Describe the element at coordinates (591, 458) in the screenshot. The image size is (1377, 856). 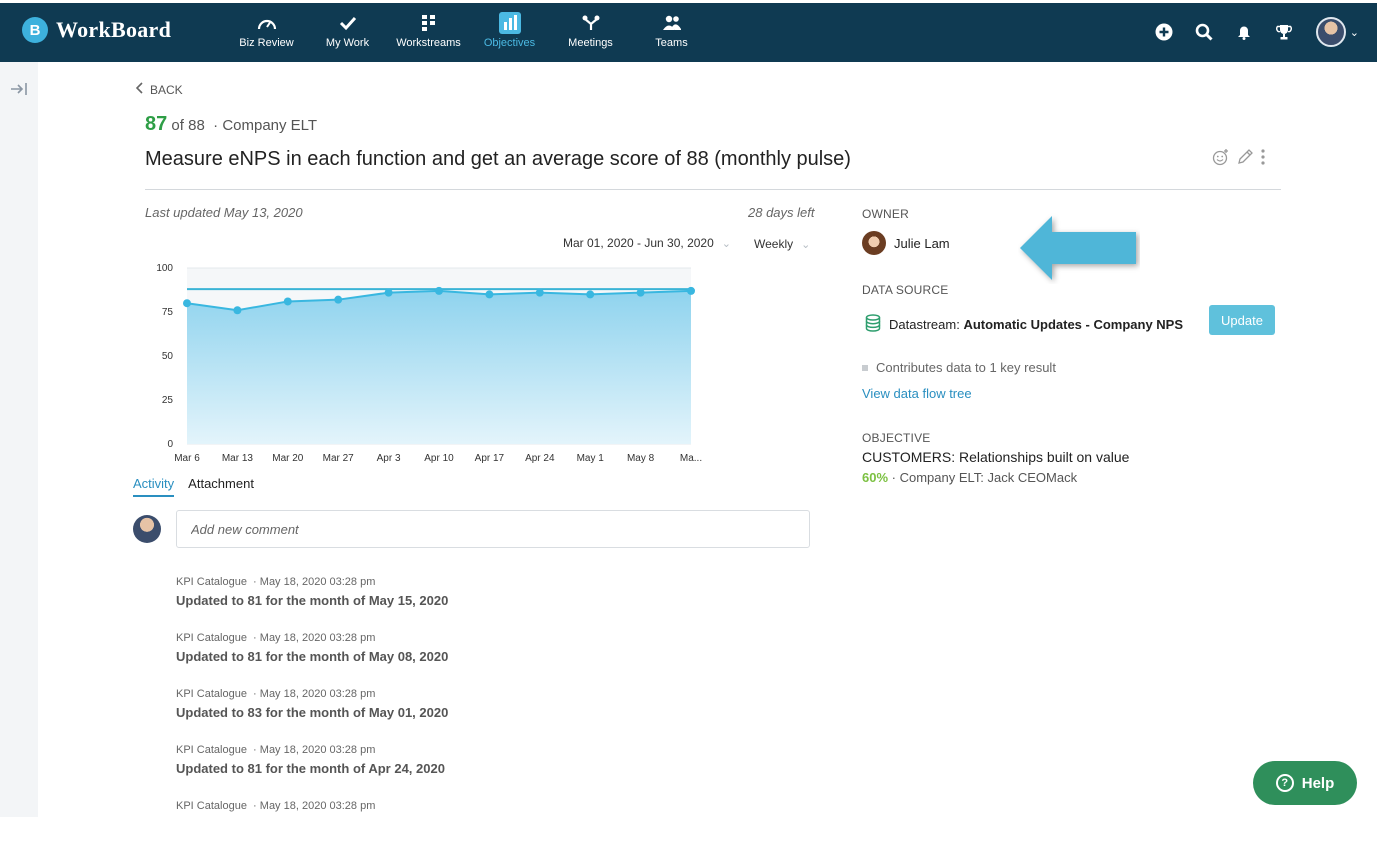
I see `chart-x-tick-label: May 1` at that location.